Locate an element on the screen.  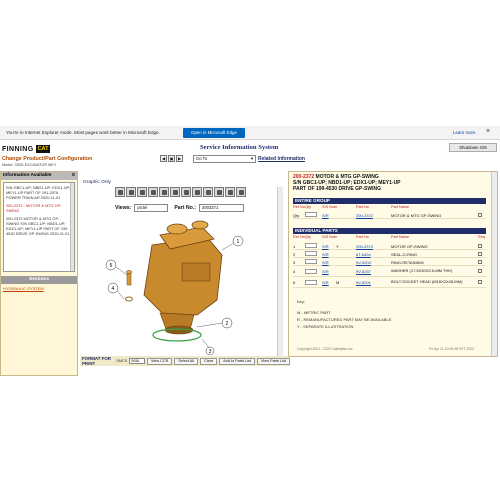
open-in-edge-button: Open in Microsoft Edge is located at coordinates (214, 133).